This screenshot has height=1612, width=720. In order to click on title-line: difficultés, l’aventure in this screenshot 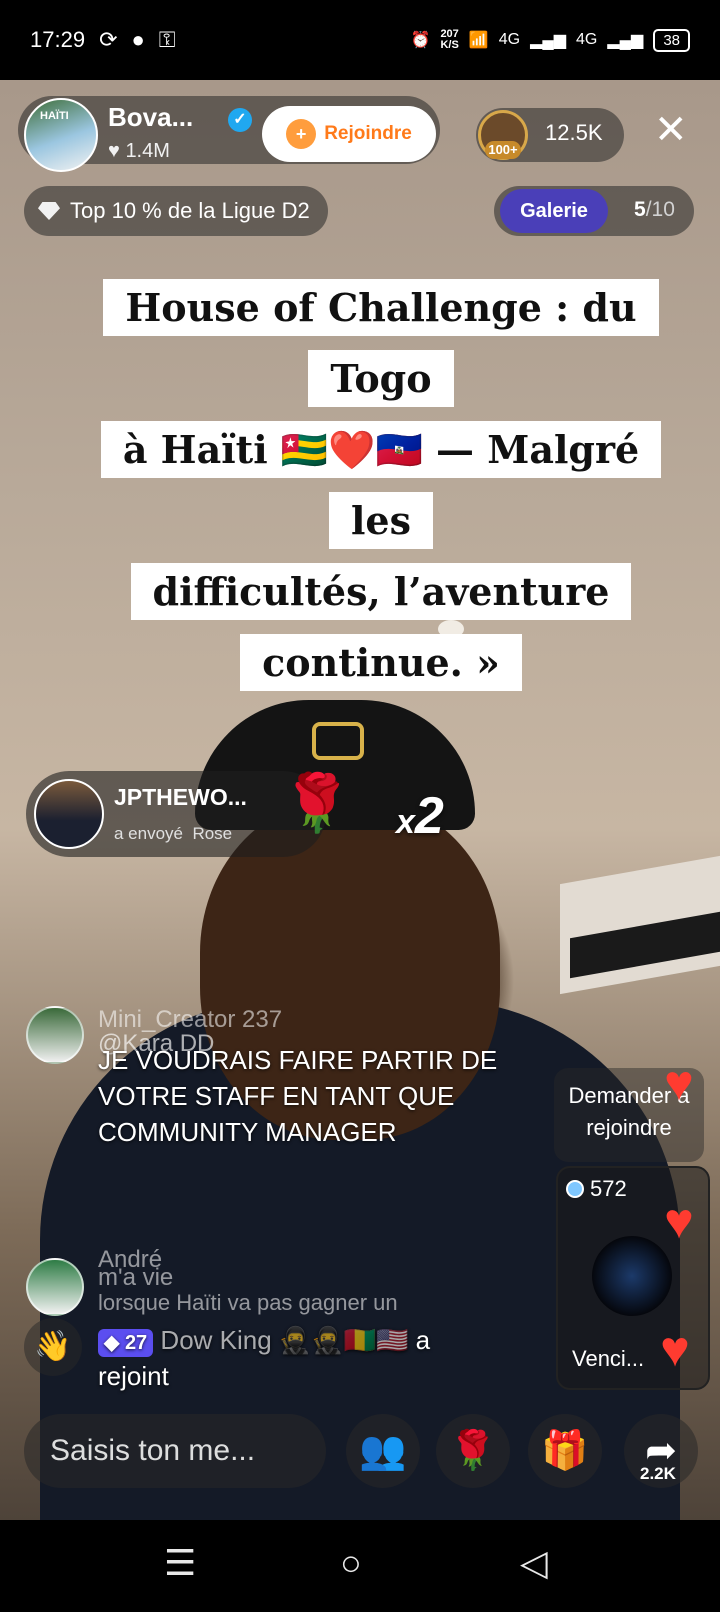, I will do `click(381, 591)`.